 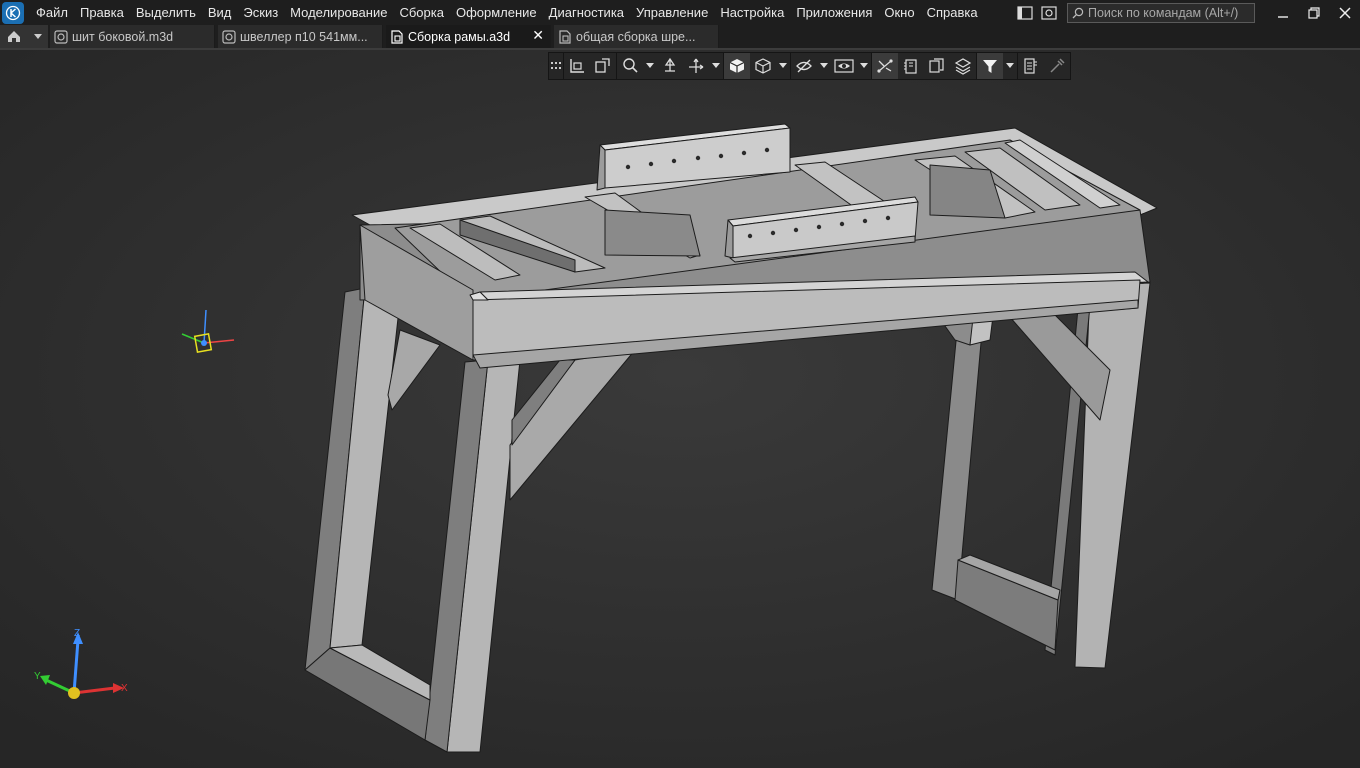 I want to click on triad-x-label: X, so click(x=124, y=688).